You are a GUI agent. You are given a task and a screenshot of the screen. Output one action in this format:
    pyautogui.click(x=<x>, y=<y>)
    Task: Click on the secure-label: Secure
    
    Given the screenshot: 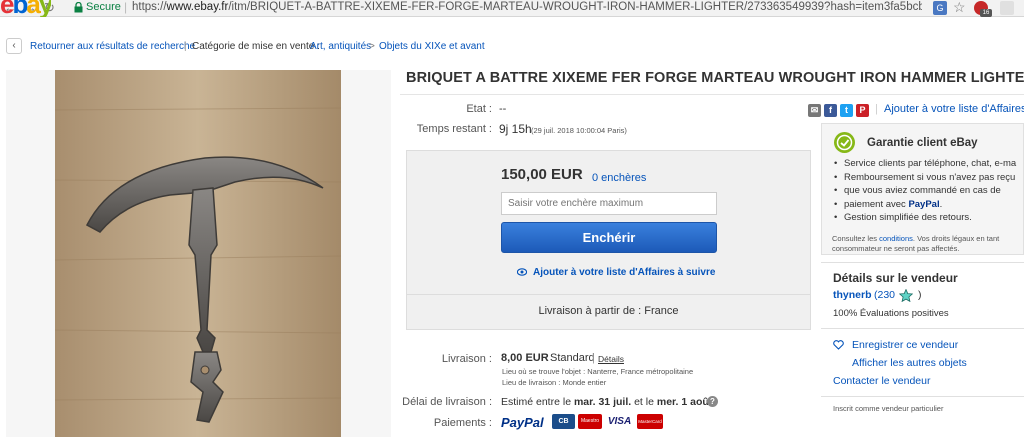 What is the action you would take?
    pyautogui.click(x=103, y=7)
    